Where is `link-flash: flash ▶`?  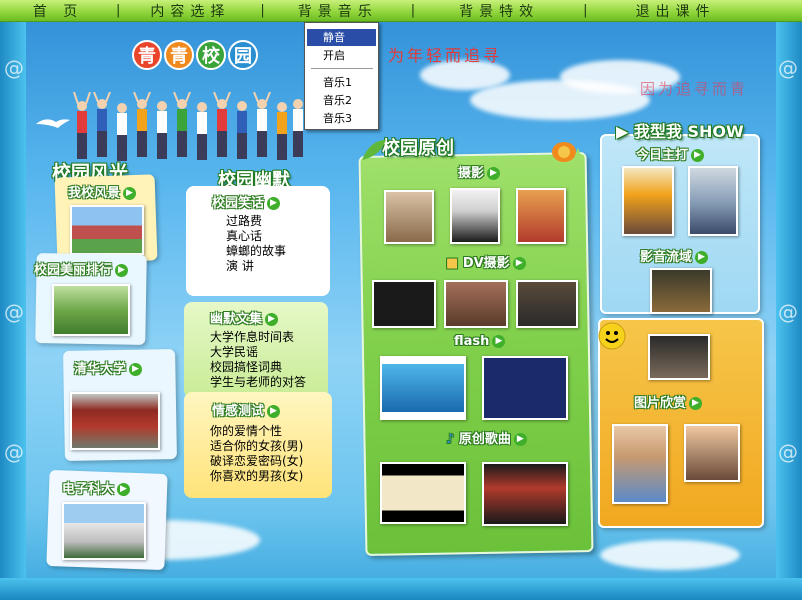
link-flash: flash ▶ is located at coordinates (480, 341).